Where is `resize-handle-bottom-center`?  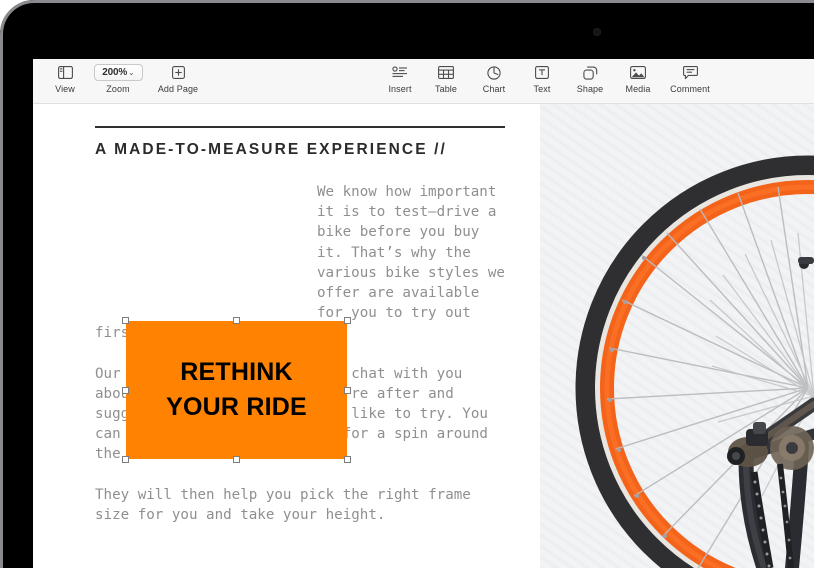 resize-handle-bottom-center is located at coordinates (236, 459).